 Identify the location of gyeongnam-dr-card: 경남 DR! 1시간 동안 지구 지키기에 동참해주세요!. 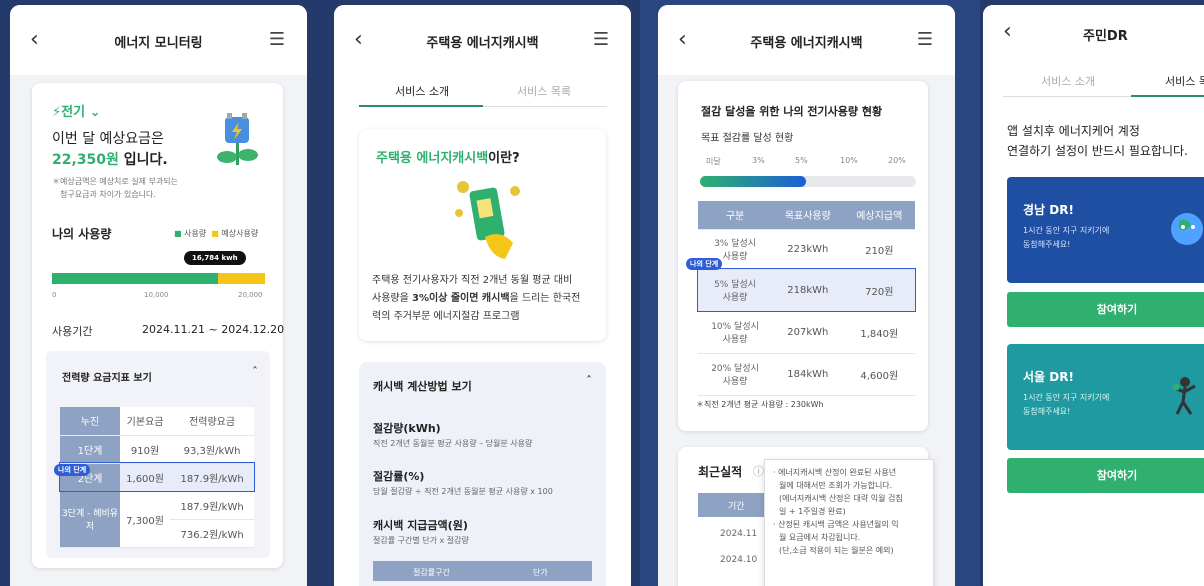
(1105, 230).